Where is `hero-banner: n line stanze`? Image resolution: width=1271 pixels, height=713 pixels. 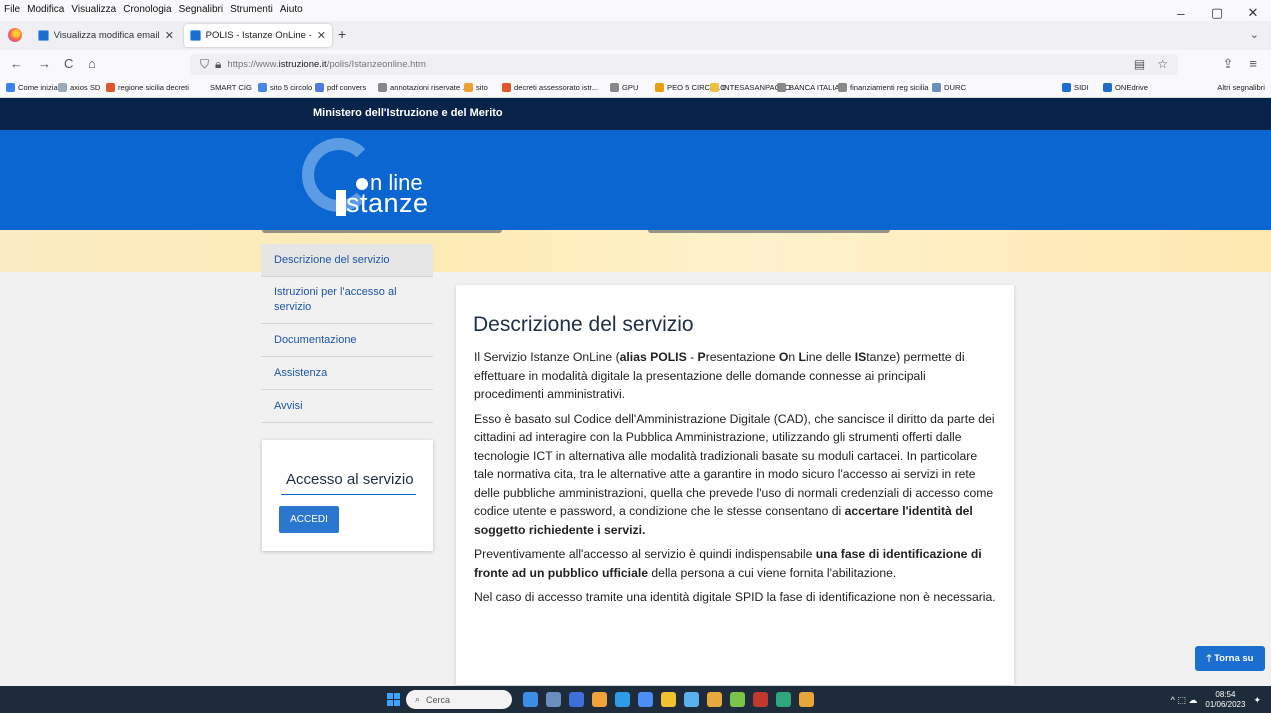
hero-banner: n line stanze is located at coordinates (635, 180).